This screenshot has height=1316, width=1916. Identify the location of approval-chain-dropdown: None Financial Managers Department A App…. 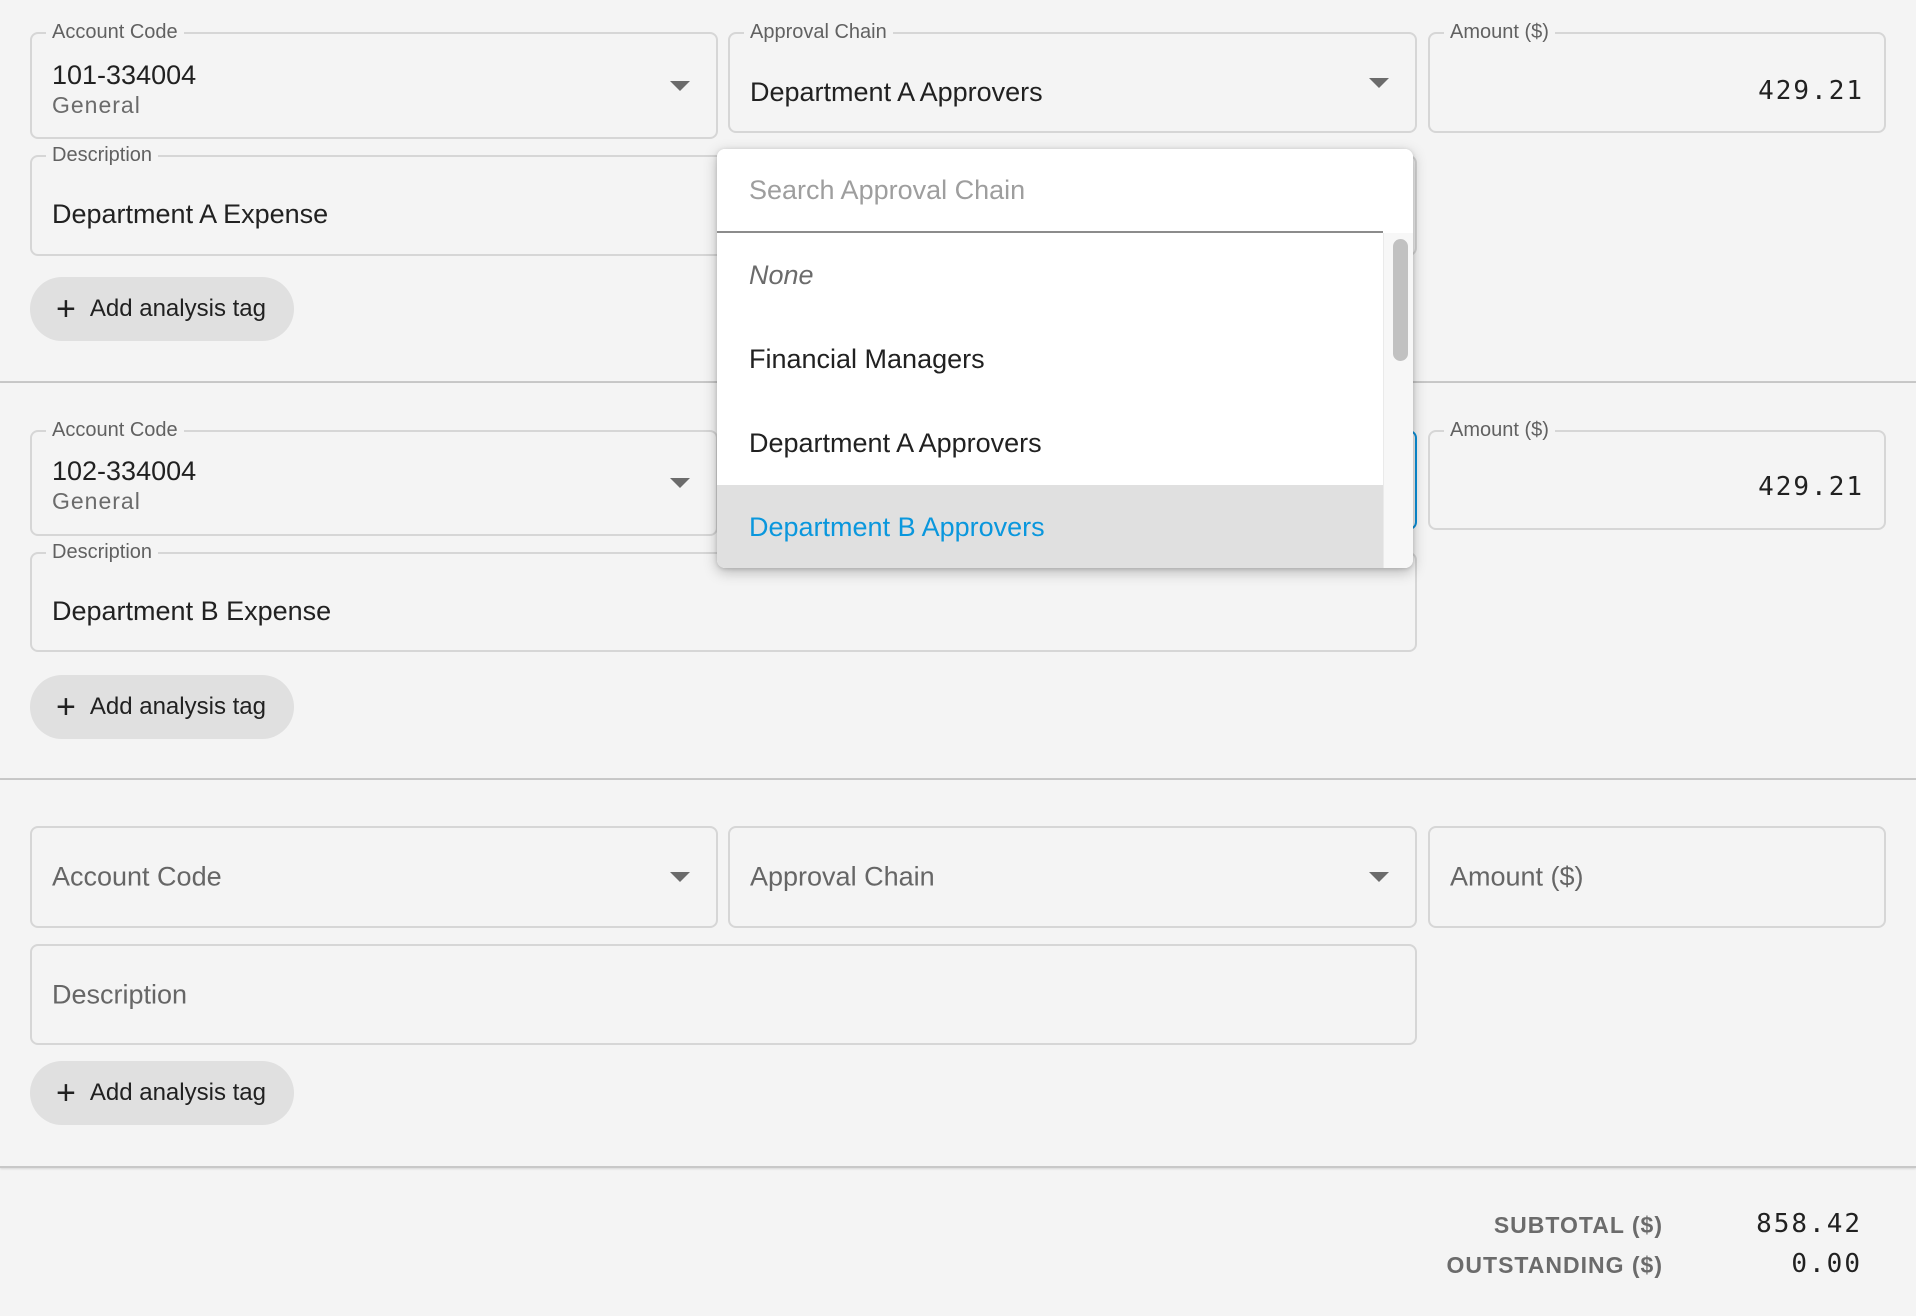
(1065, 358).